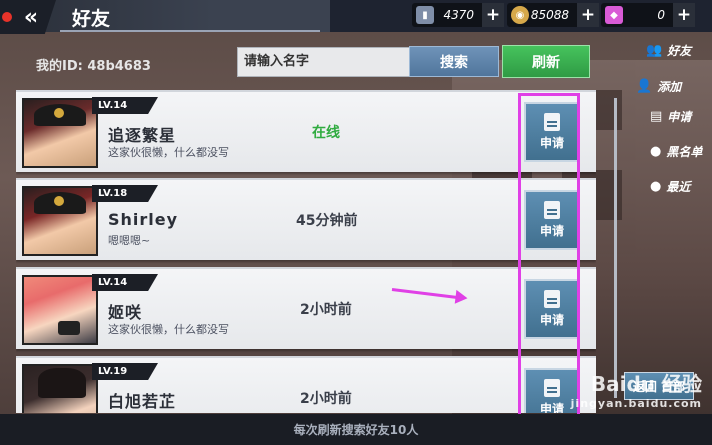 This screenshot has width=712, height=445. I want to click on side-item-recent: ● 最近, so click(670, 186).